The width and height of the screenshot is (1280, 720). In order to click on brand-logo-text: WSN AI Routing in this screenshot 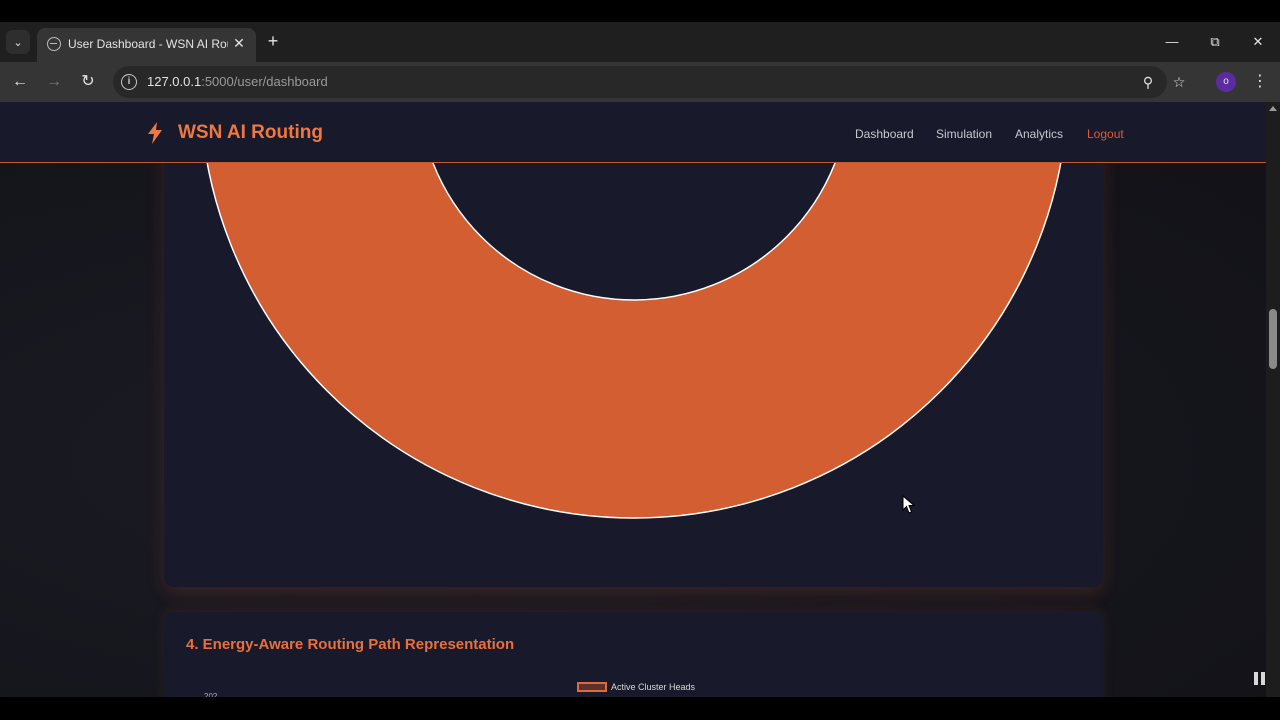, I will do `click(250, 133)`.